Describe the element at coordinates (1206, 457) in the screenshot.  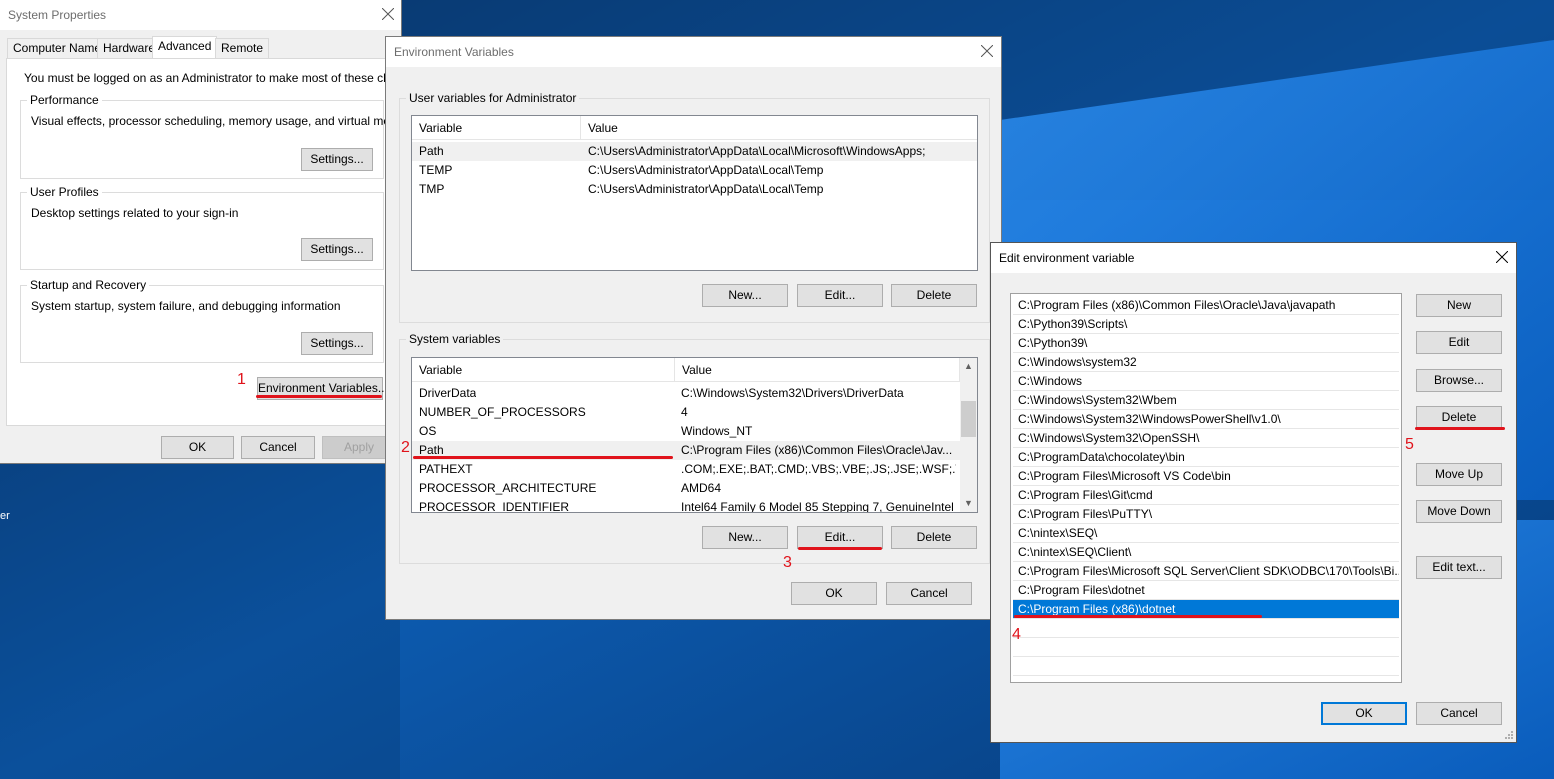
I see `list-item: C:\ProgramData\chocolatey\bin` at that location.